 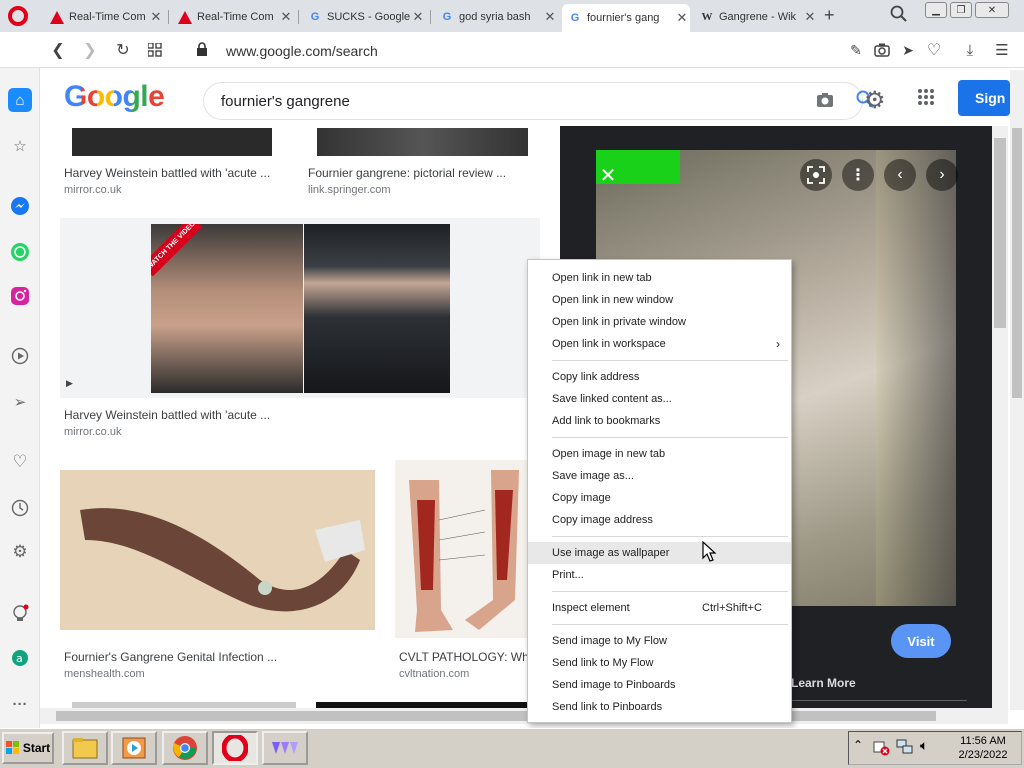 What do you see at coordinates (659, 454) in the screenshot?
I see `context-menu-item: Open image in new tab` at bounding box center [659, 454].